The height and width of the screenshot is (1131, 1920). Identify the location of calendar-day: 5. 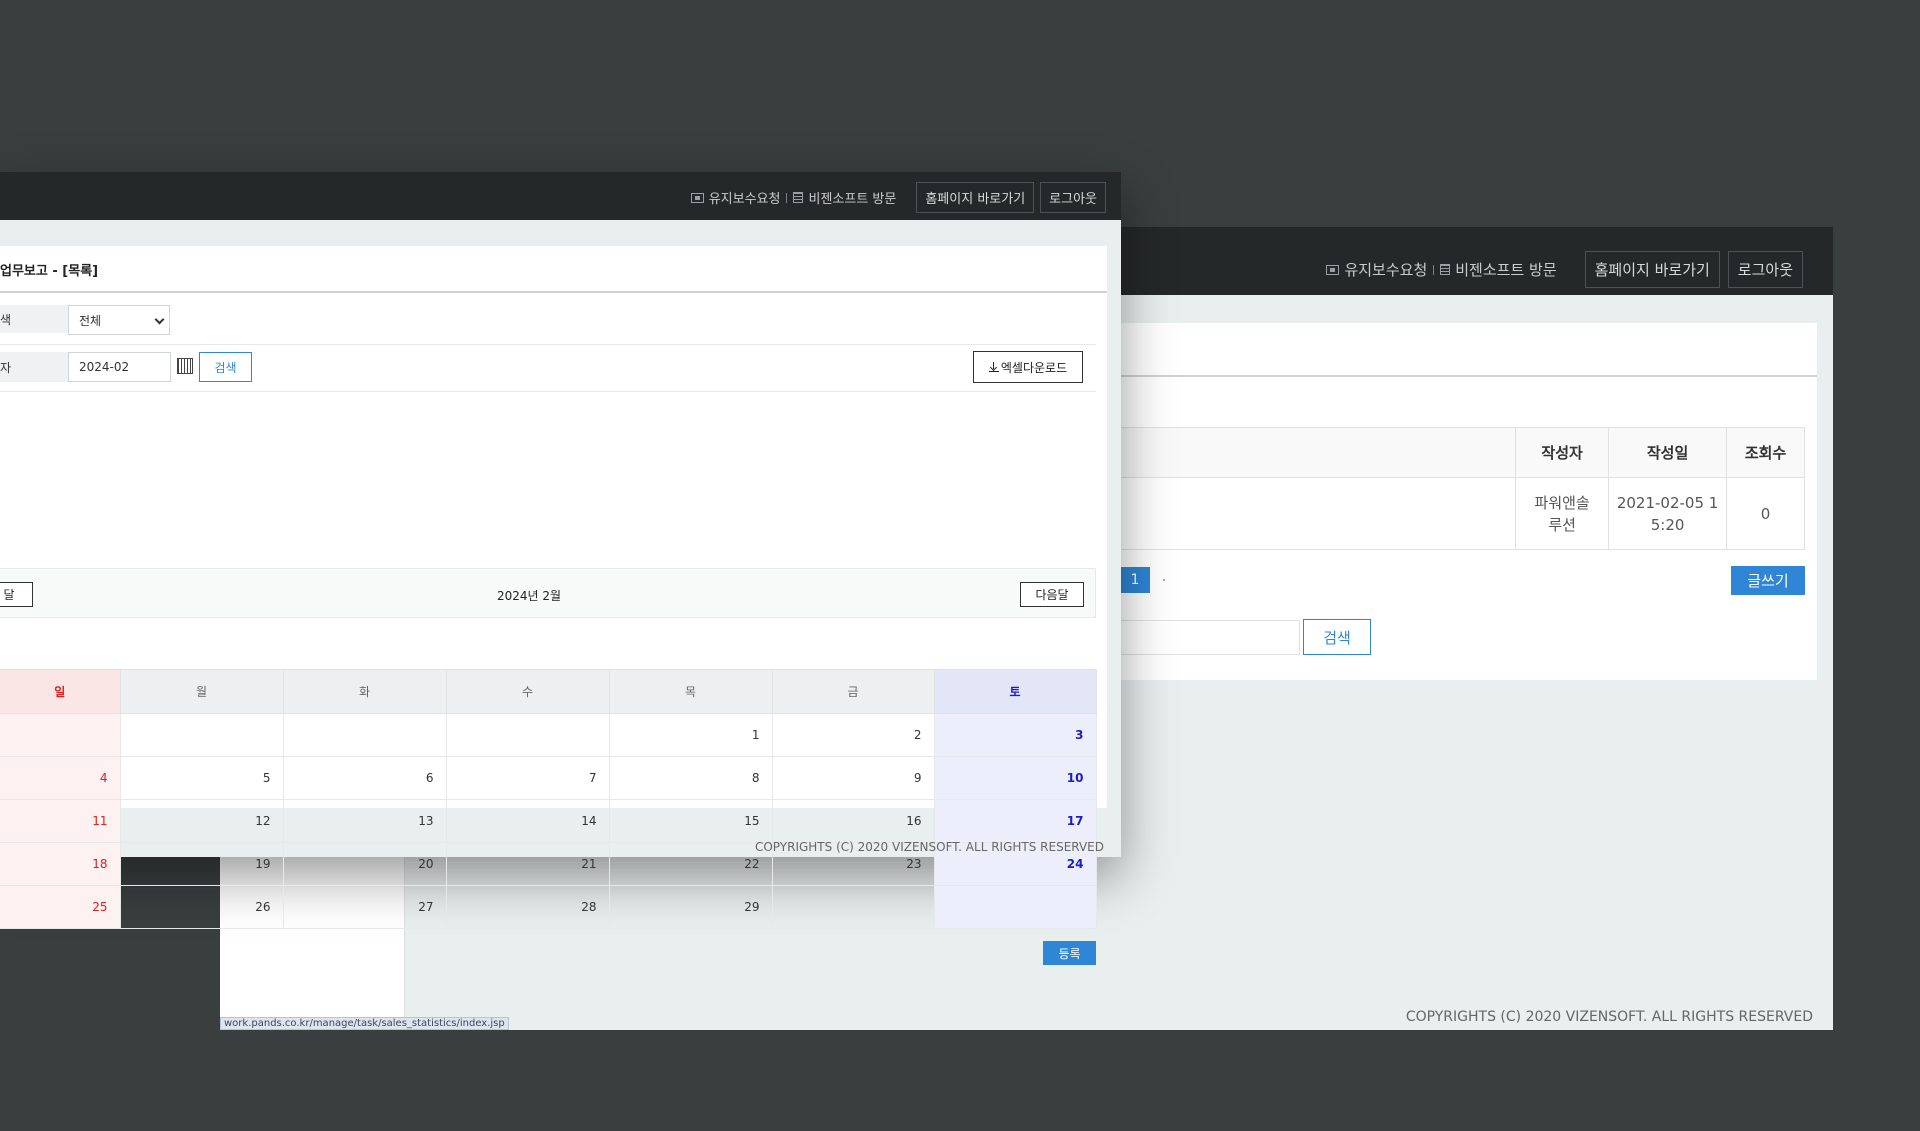
(201, 778).